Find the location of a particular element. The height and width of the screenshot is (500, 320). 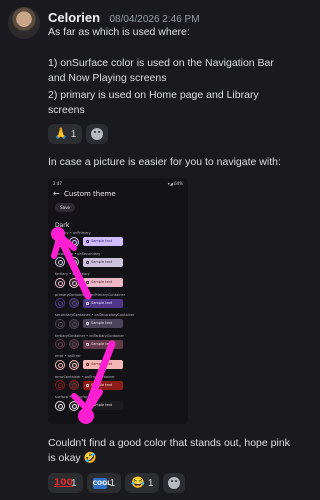

reactions-bottom: 100 1 COOL 1 😂 1 is located at coordinates (117, 483).